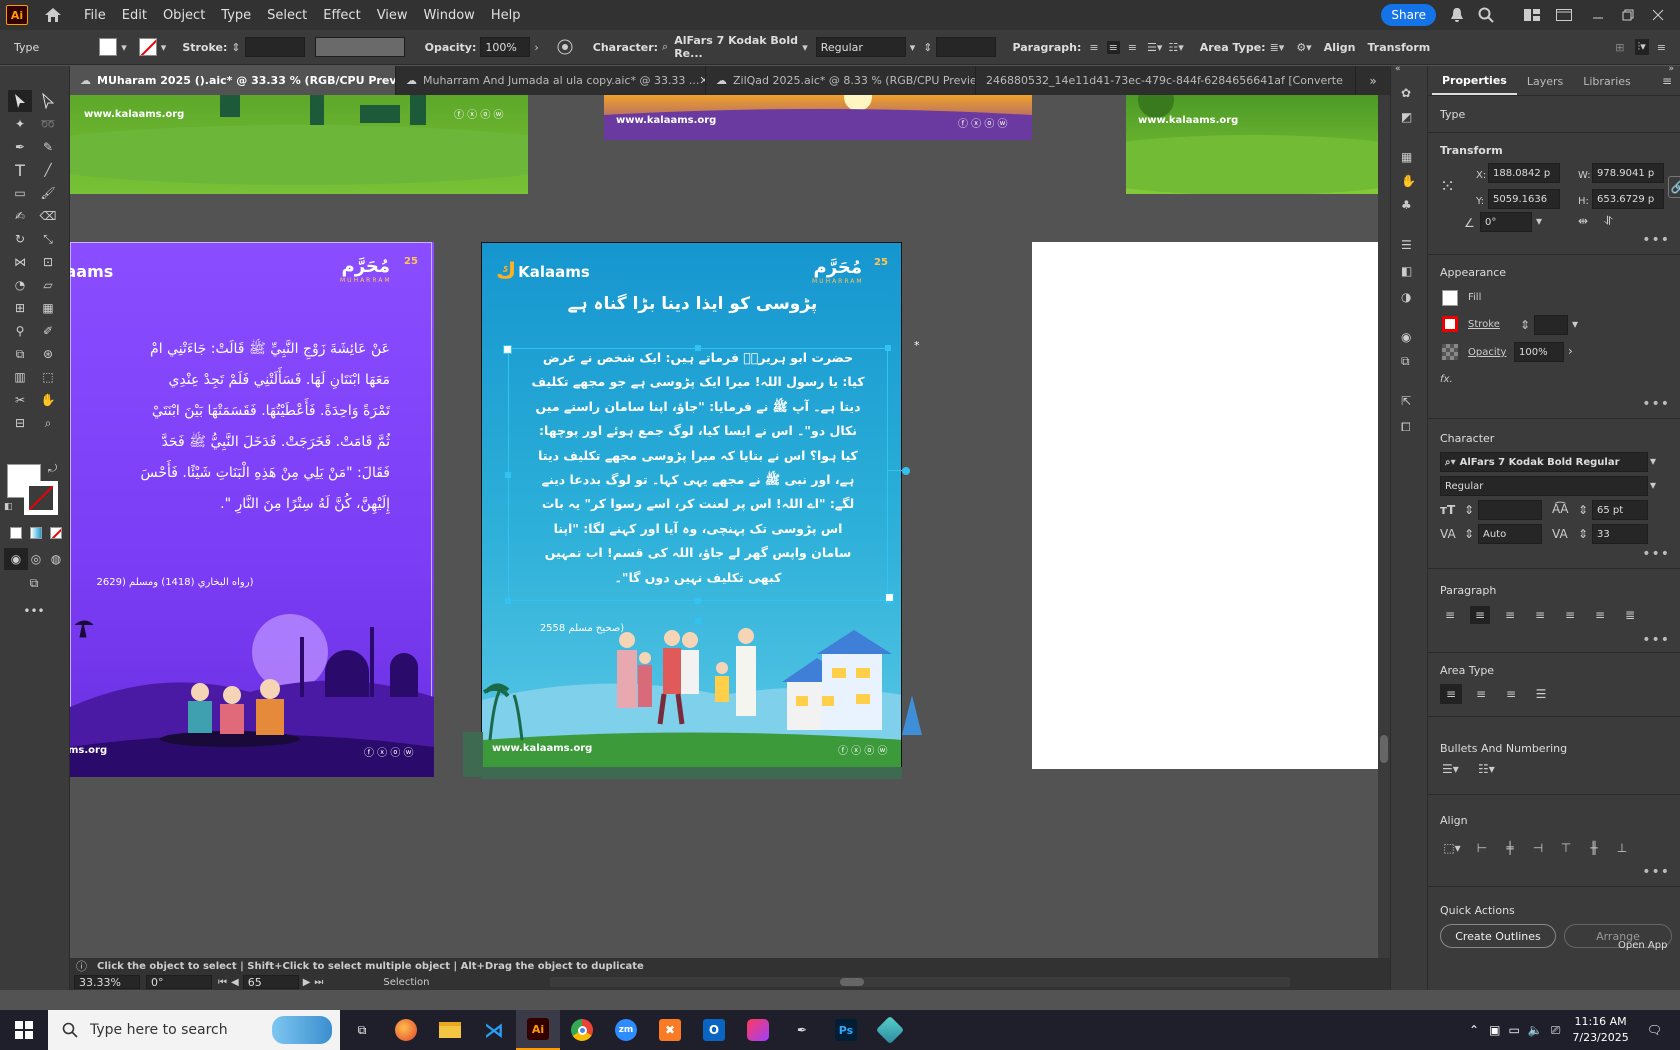  Describe the element at coordinates (95, 15) in the screenshot. I see `menu-file: File` at that location.